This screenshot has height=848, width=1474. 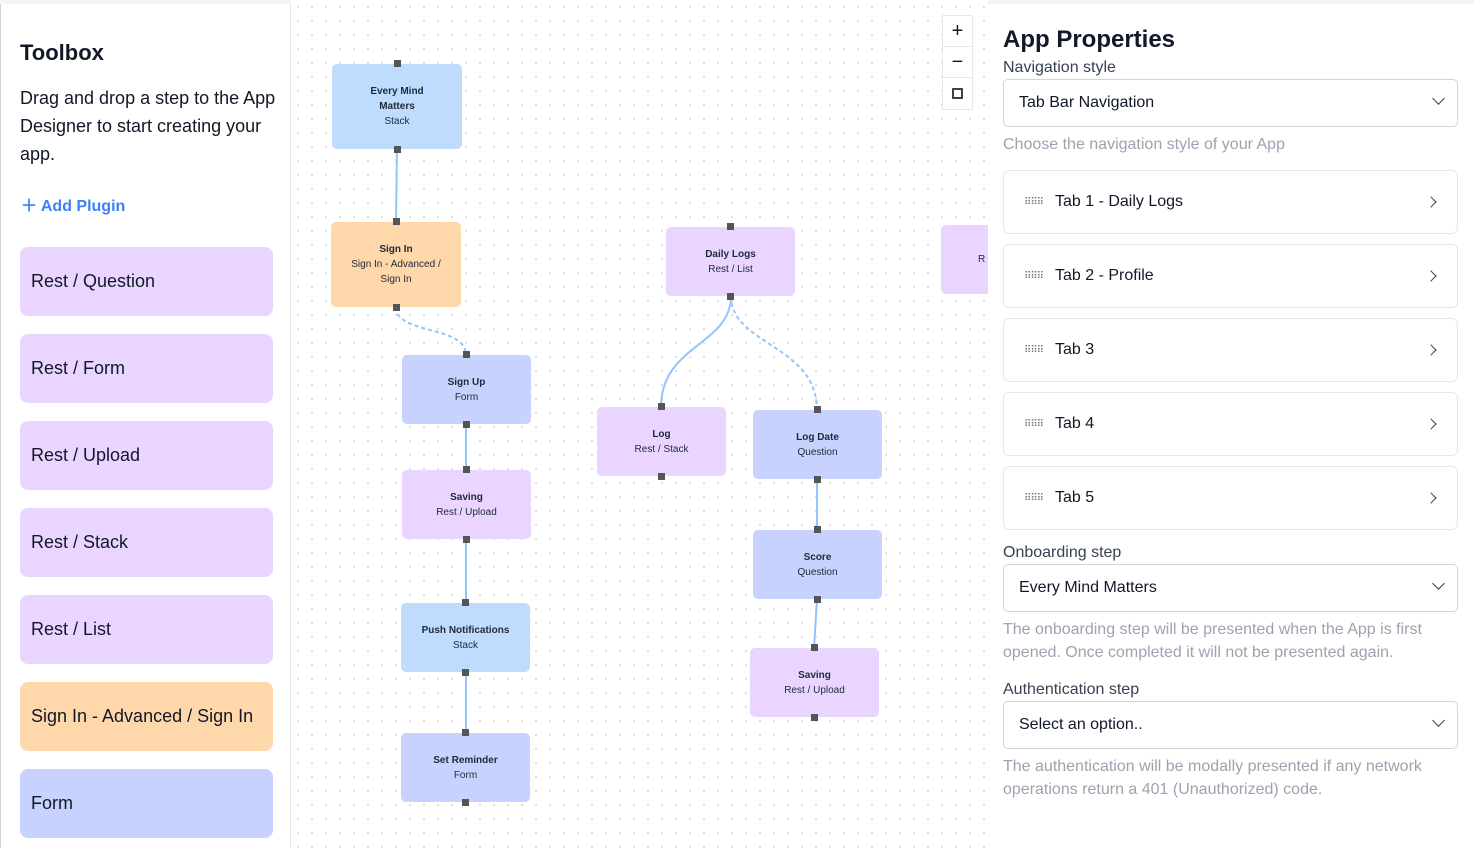 I want to click on navigation-style-select: Tab Bar Navigation, so click(x=1230, y=103).